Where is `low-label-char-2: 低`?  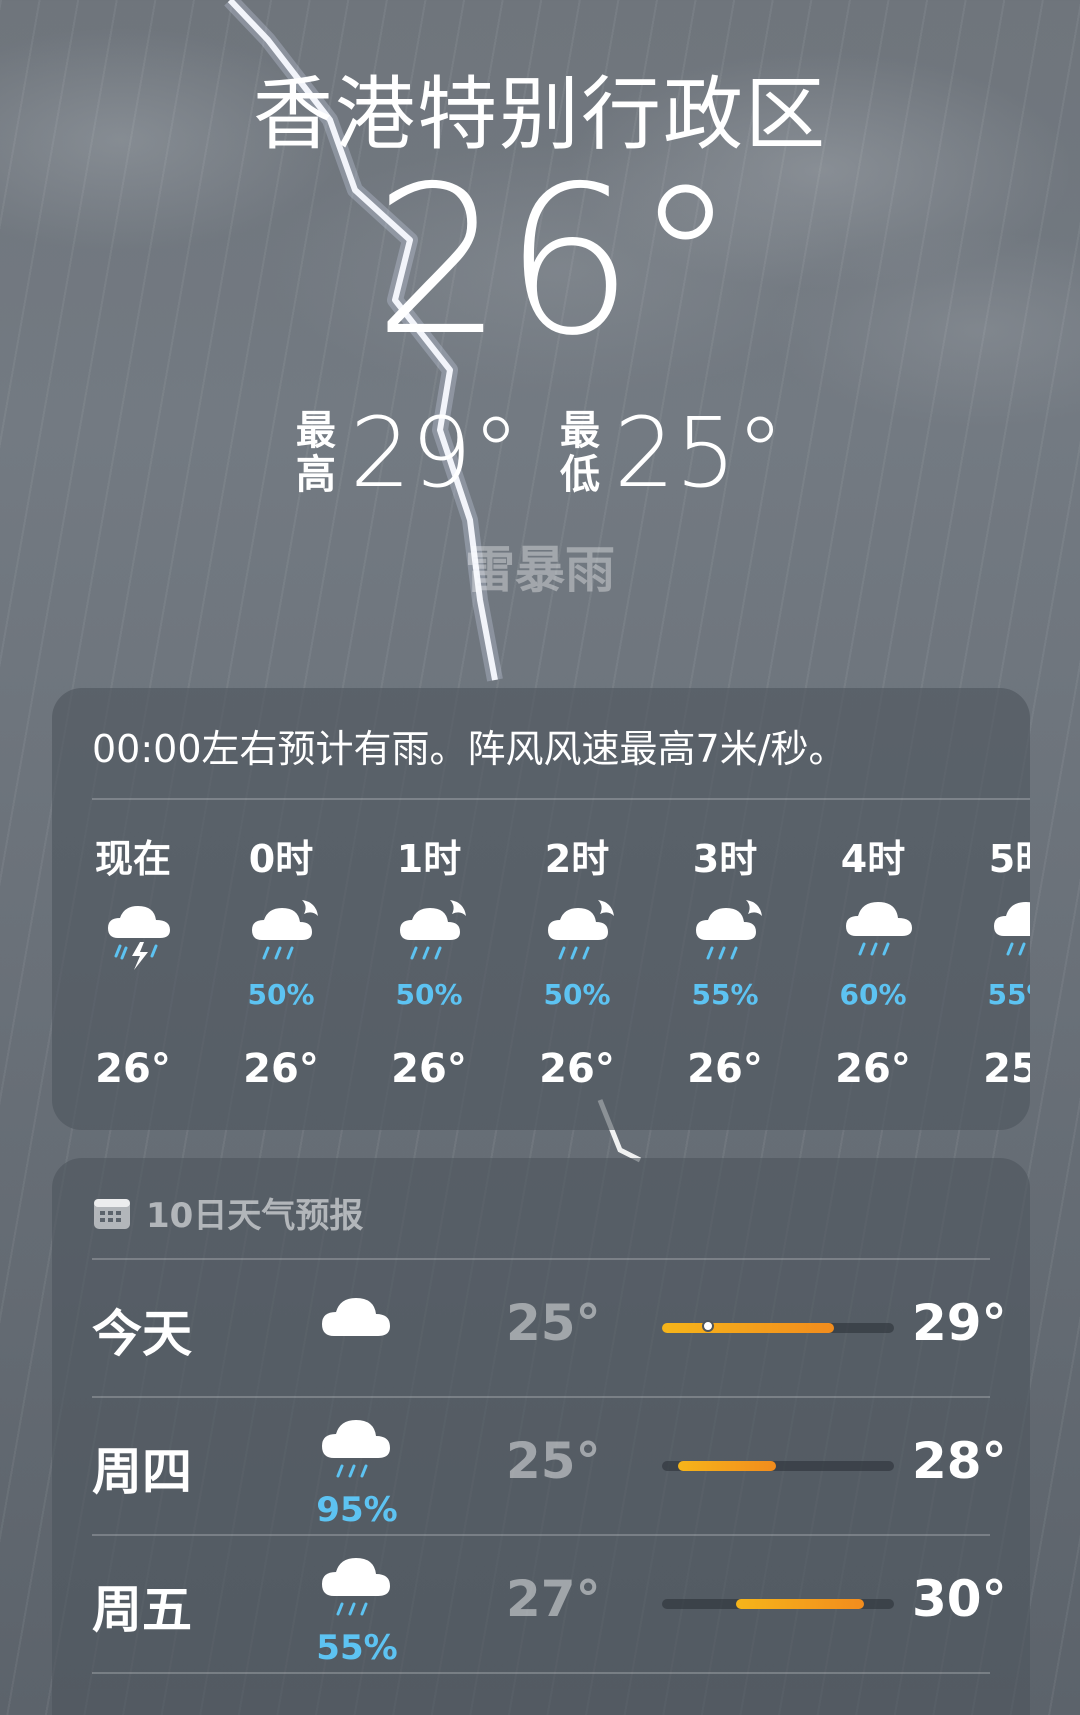
low-label-char-2: 低 is located at coordinates (580, 475).